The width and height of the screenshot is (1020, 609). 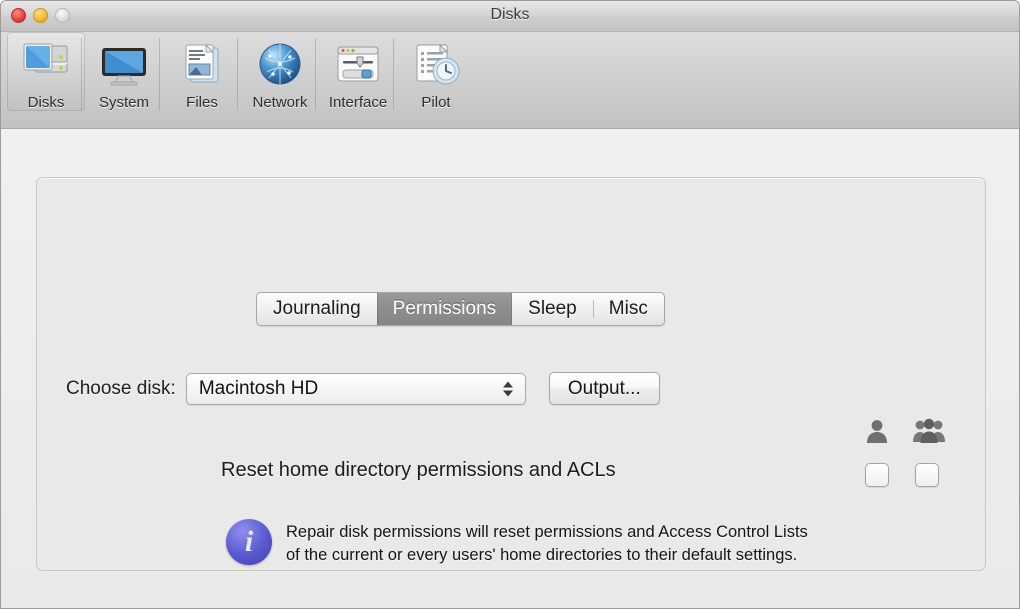 What do you see at coordinates (123, 102) in the screenshot?
I see `toolbar-label-system: System` at bounding box center [123, 102].